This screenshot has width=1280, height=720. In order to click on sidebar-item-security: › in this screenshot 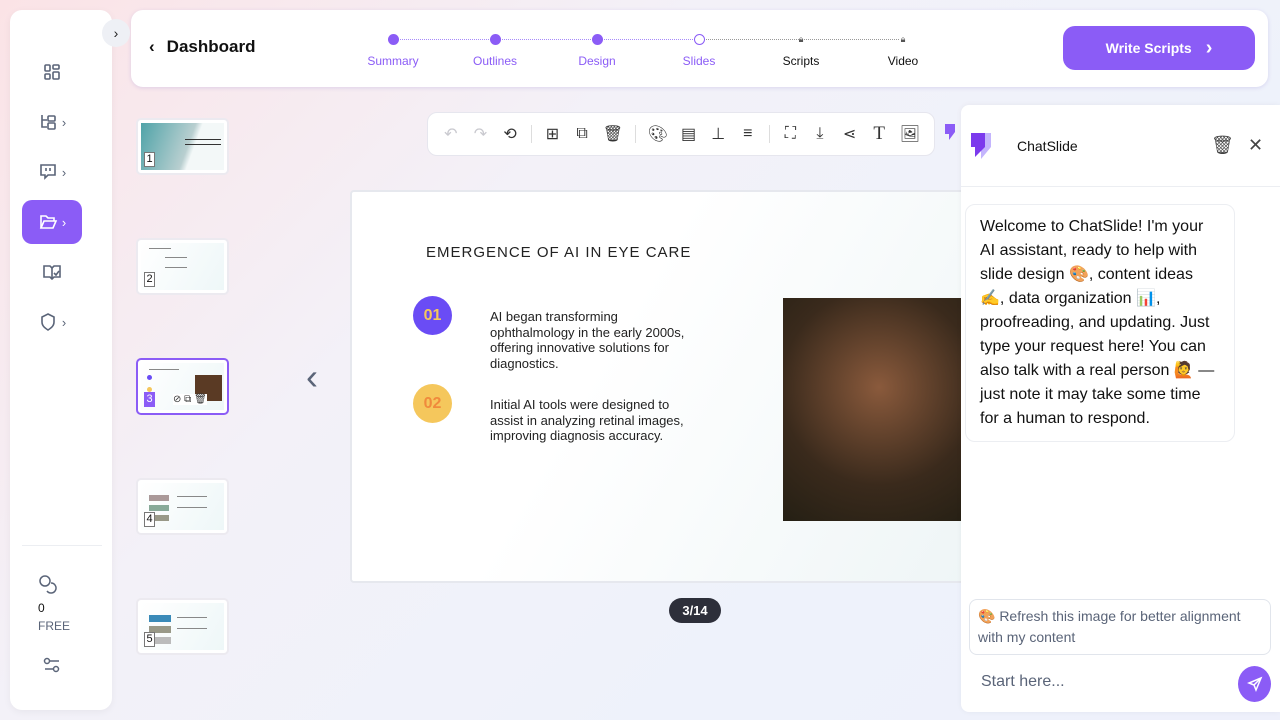, I will do `click(52, 322)`.